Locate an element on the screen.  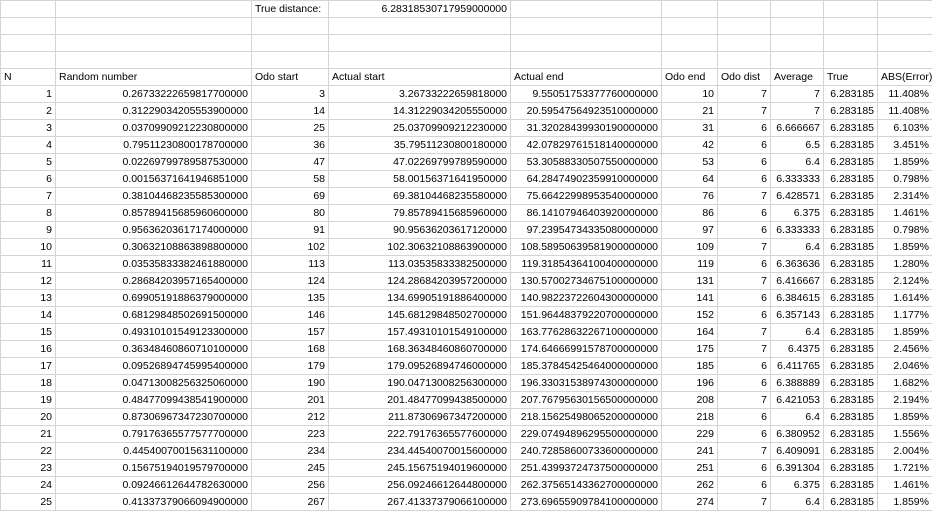
cell-random-number: 0.79511230800178700000 is located at coordinates (154, 144).